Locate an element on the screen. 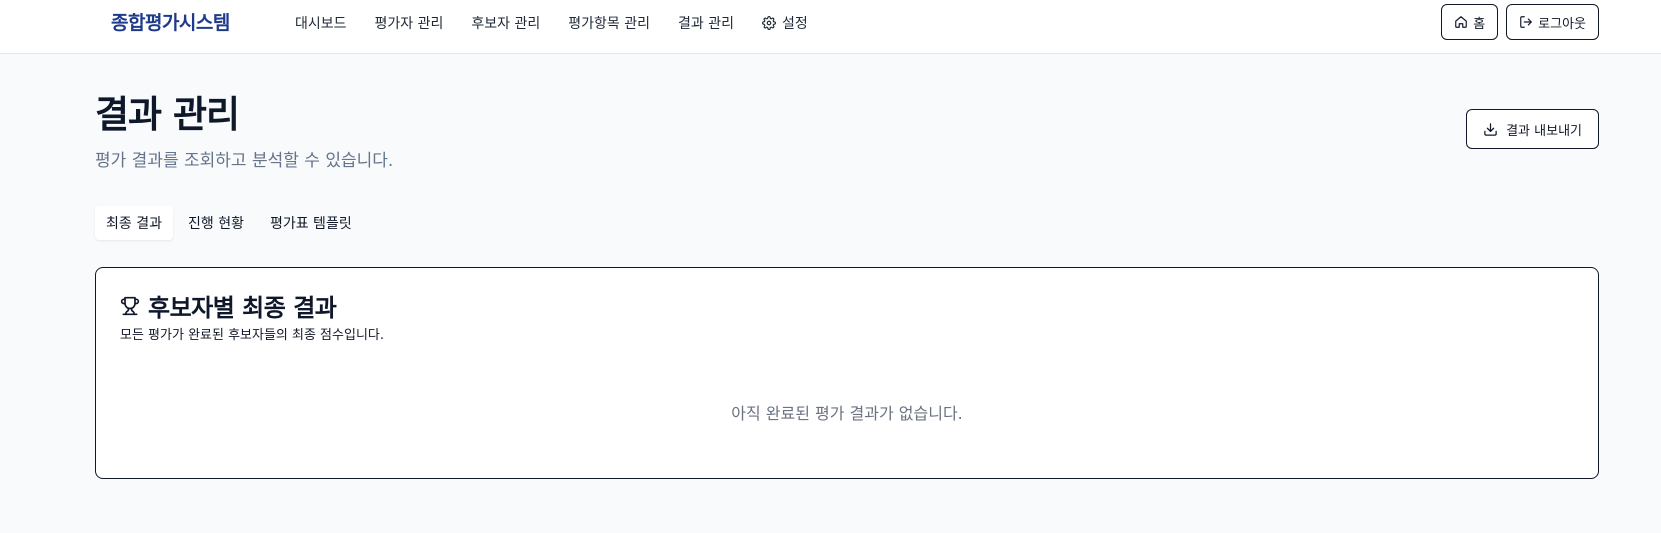  nav-item-label: 평가항목 관리 is located at coordinates (609, 24).